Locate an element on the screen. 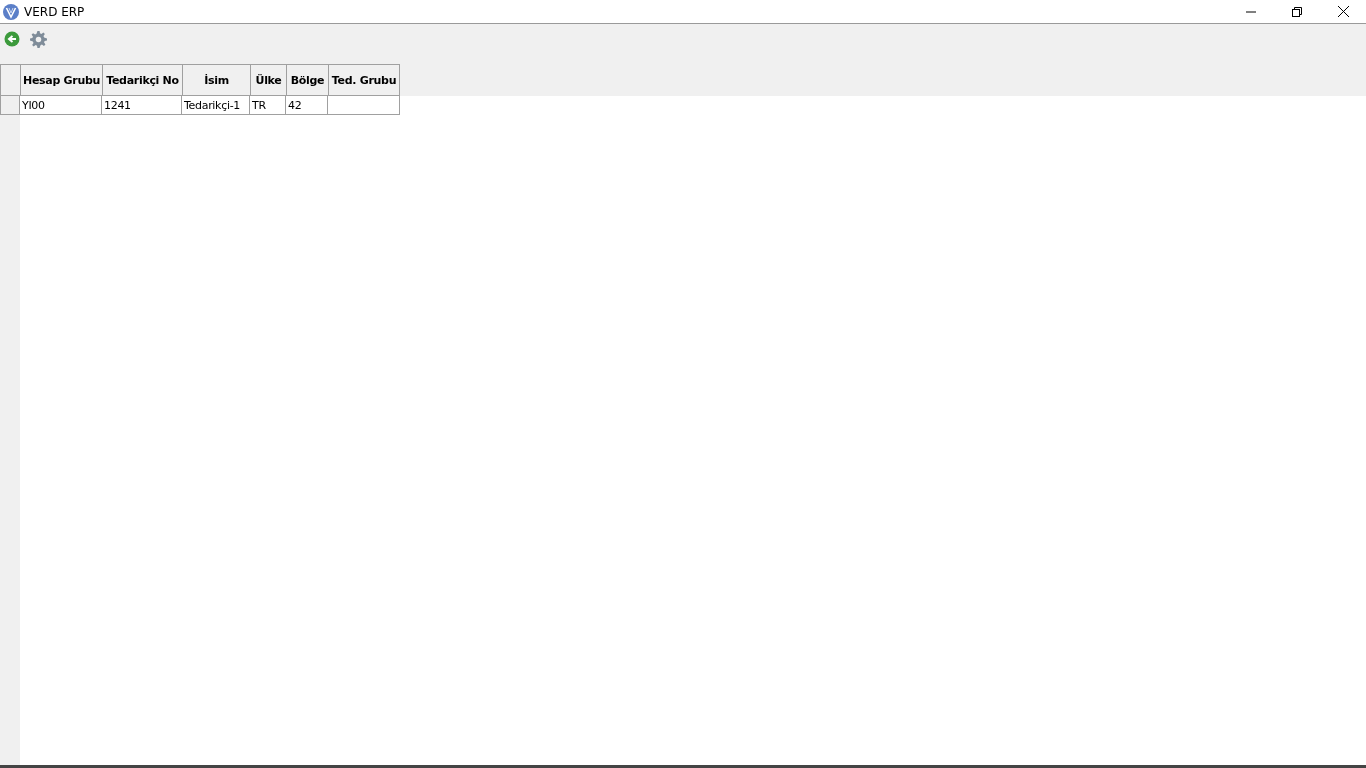  column-header: Ülke is located at coordinates (268, 80).